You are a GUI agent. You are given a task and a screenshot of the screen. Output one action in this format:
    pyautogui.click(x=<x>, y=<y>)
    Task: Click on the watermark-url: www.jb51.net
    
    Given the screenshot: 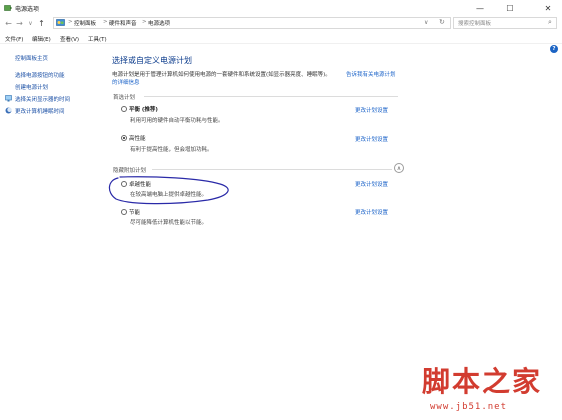 What is the action you would take?
    pyautogui.click(x=469, y=407)
    